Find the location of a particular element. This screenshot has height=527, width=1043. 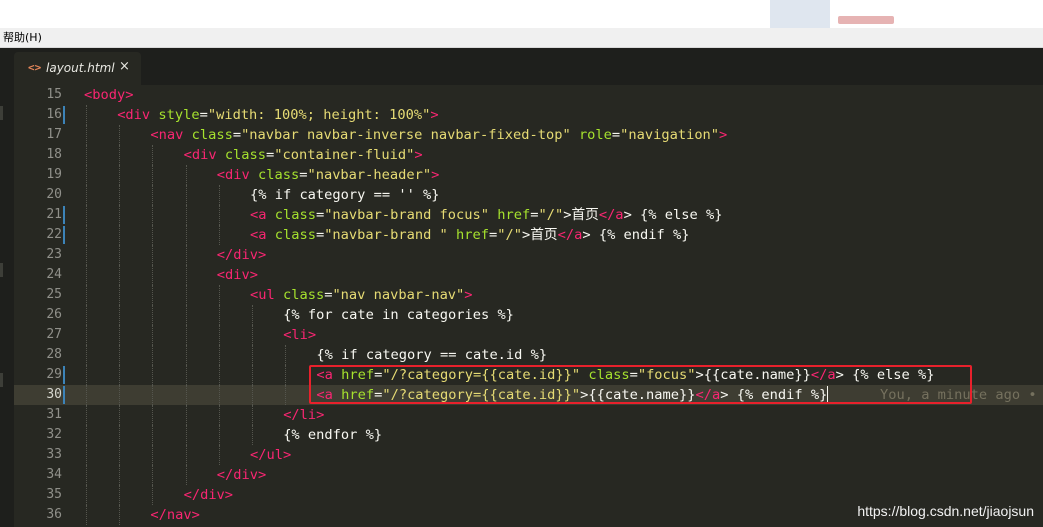

code-text: <div style="width: 100%; height: 100%"> is located at coordinates (277, 115).